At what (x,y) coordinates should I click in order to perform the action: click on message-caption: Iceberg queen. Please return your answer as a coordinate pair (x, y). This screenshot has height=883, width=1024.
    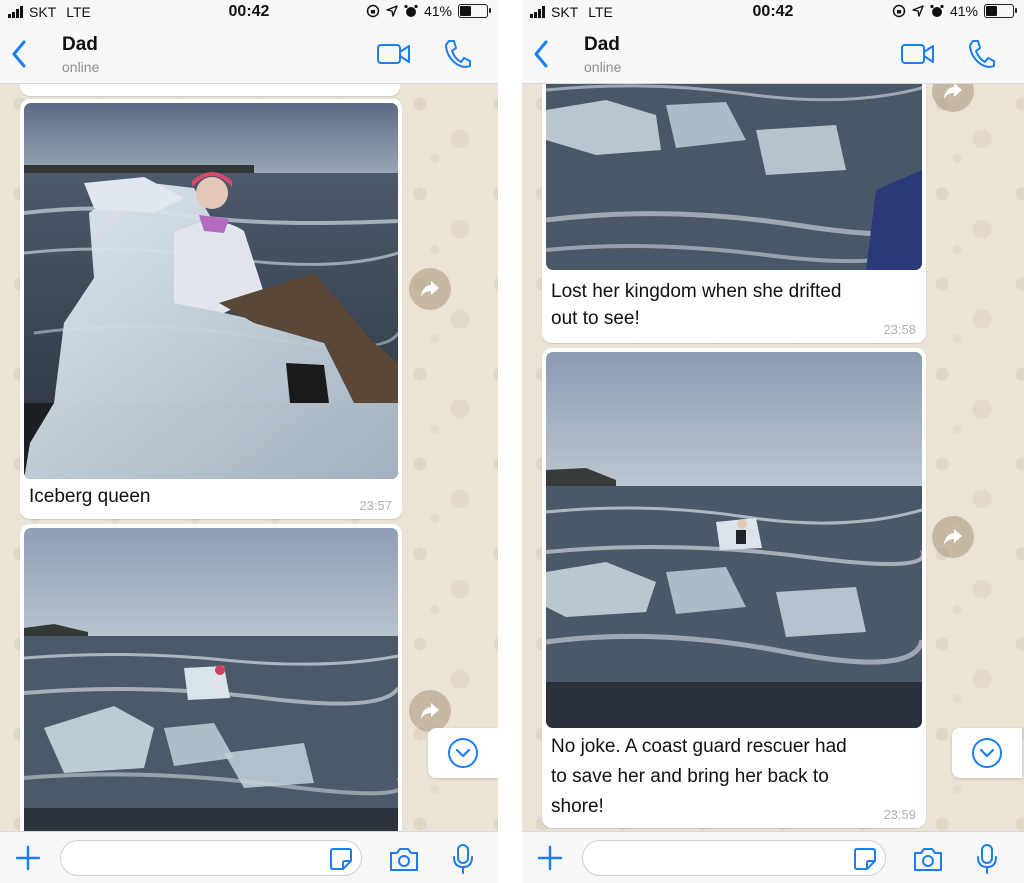
    Looking at the image, I should click on (90, 496).